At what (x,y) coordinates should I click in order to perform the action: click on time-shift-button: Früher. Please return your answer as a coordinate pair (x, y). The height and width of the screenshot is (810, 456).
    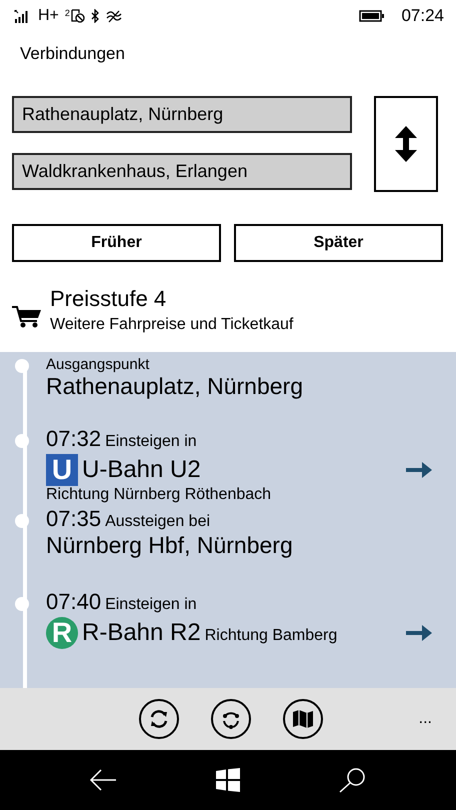
    Looking at the image, I should click on (116, 243).